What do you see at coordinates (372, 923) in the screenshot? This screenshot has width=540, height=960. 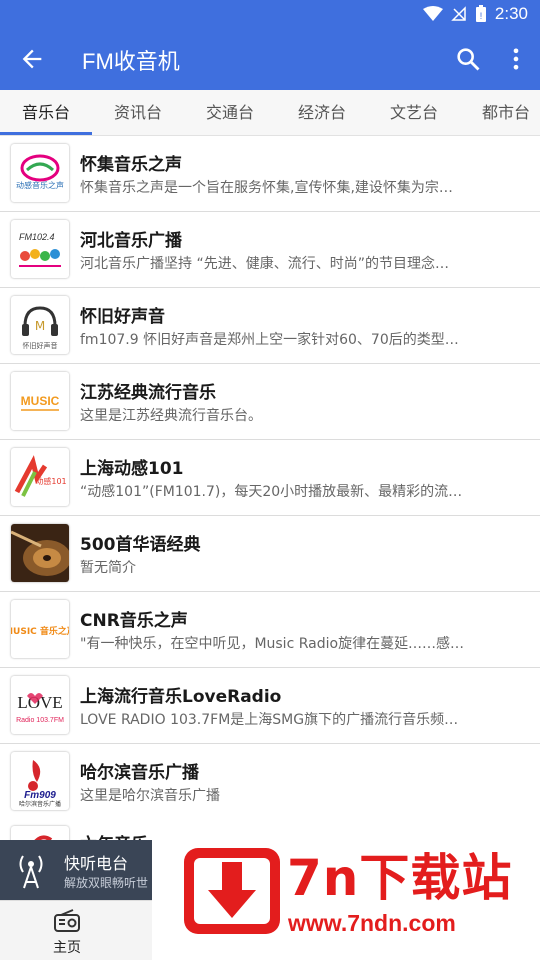 I see `watermark-url: www.7ndn.com` at bounding box center [372, 923].